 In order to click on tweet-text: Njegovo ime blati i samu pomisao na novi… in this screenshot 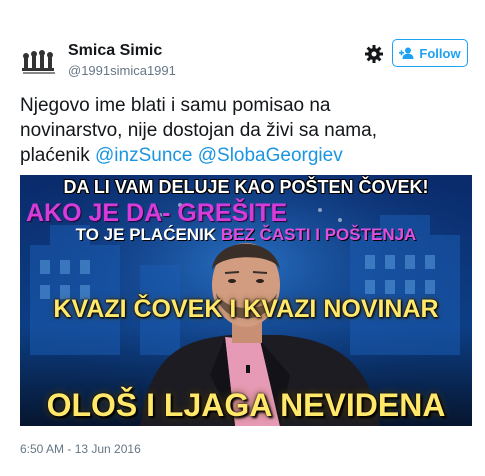, I will do `click(245, 130)`.